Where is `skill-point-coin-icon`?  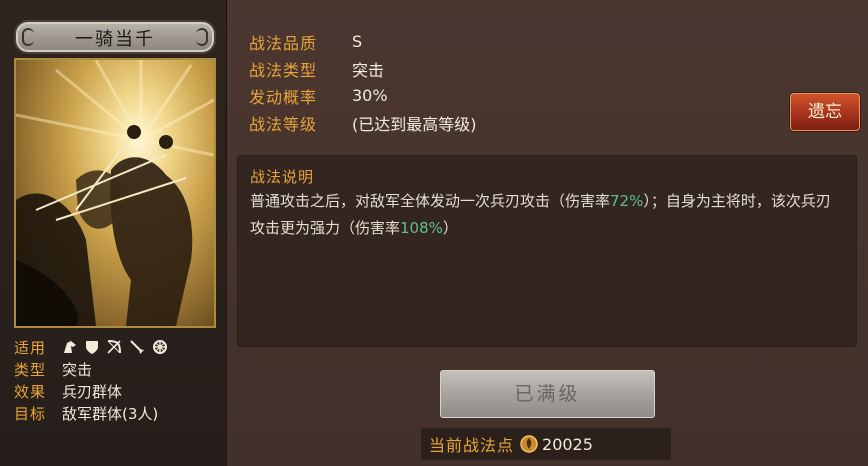 skill-point-coin-icon is located at coordinates (529, 444).